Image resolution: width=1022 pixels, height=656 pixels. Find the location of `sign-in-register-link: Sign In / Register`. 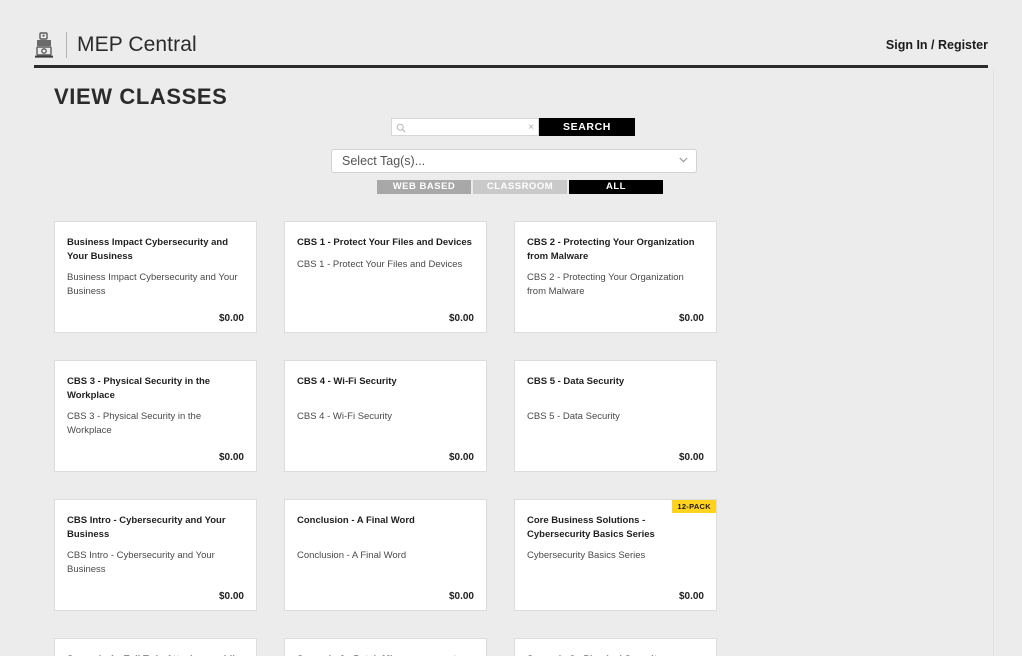

sign-in-register-link: Sign In / Register is located at coordinates (937, 45).